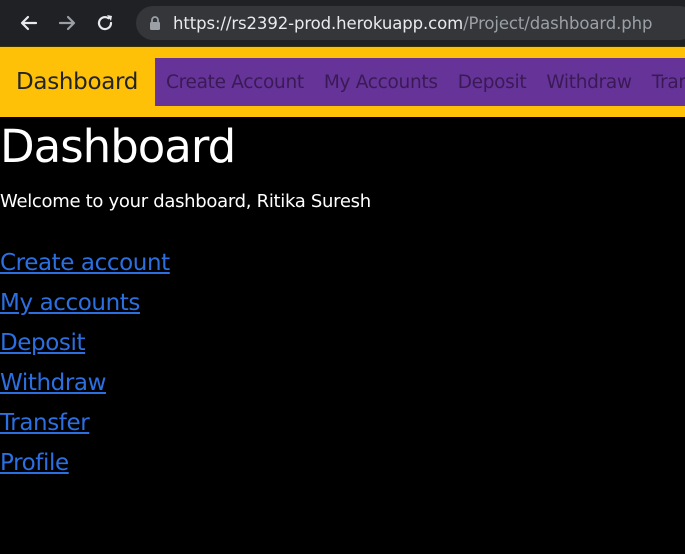 The height and width of the screenshot is (554, 685). I want to click on nav-withdraw: Withdraw, so click(589, 82).